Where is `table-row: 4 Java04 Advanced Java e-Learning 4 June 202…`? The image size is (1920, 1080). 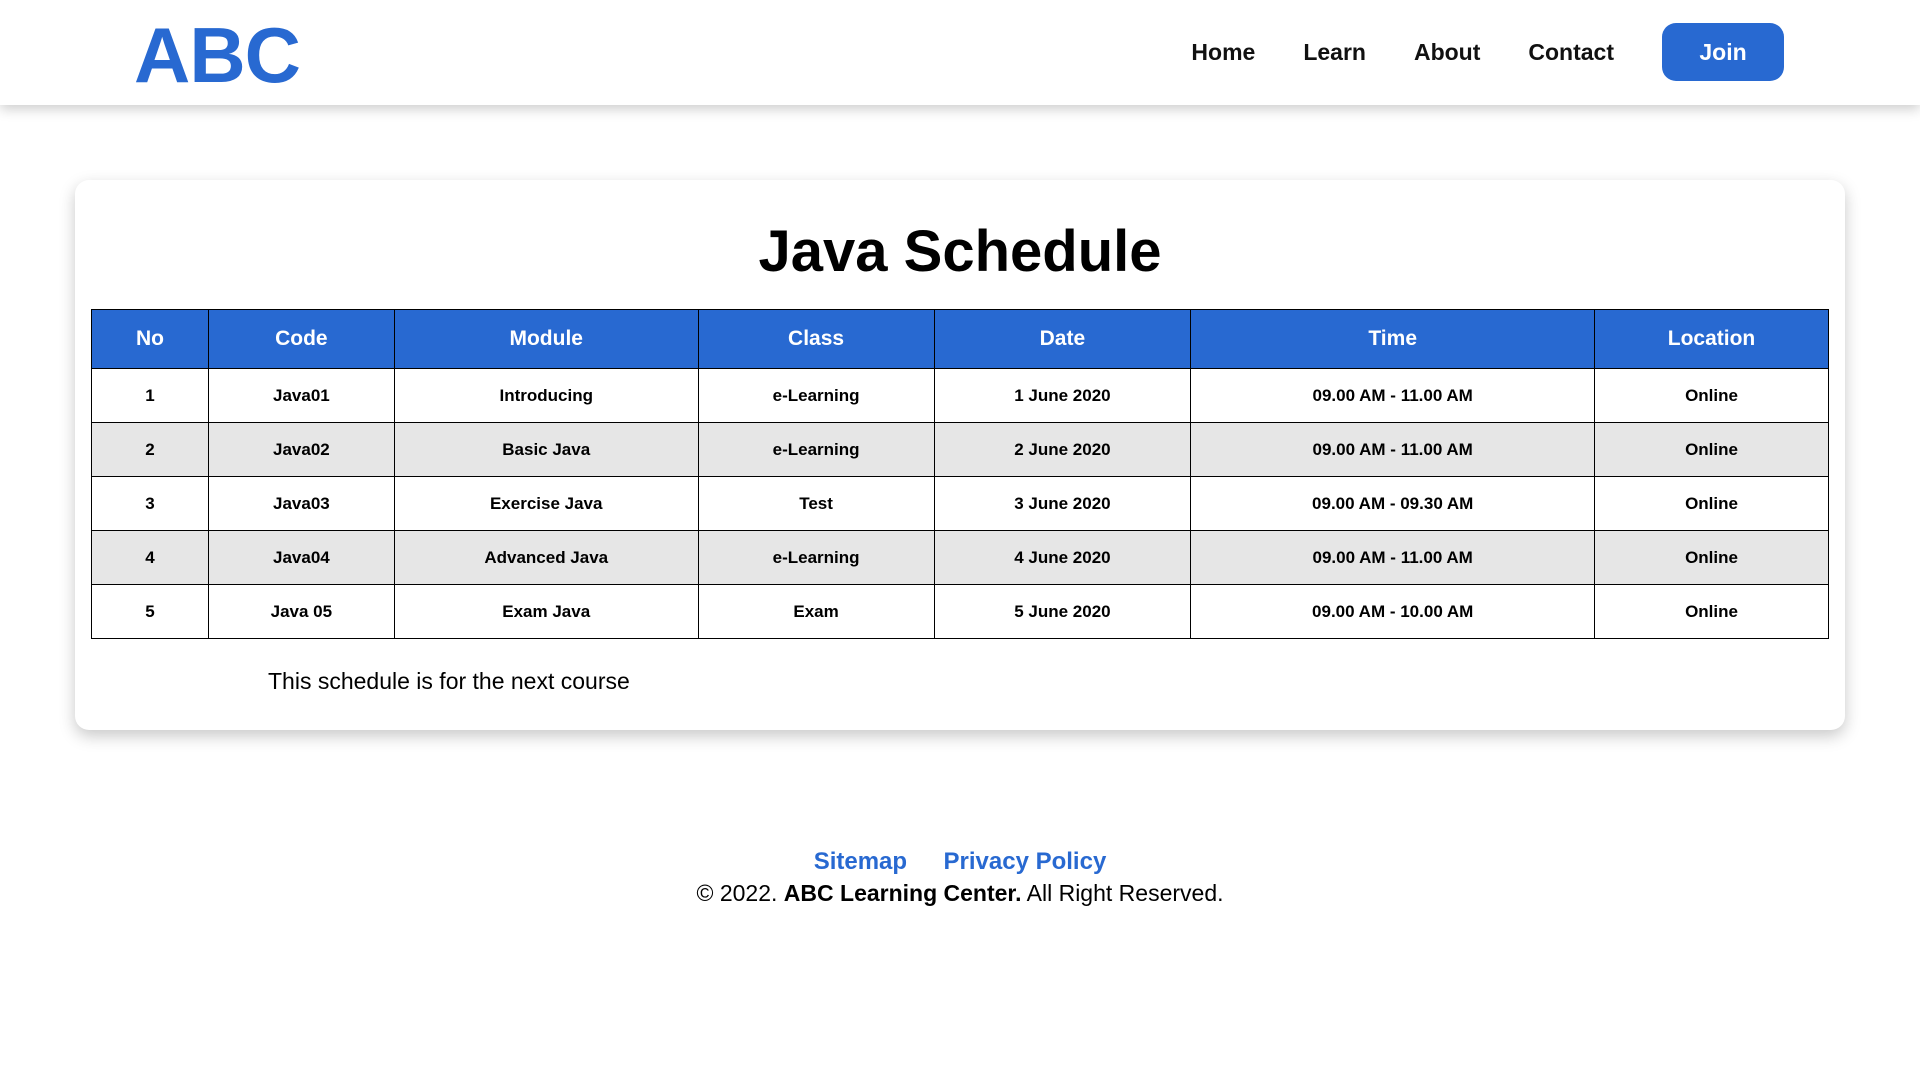
table-row: 4 Java04 Advanced Java e-Learning 4 June 202… is located at coordinates (960, 557).